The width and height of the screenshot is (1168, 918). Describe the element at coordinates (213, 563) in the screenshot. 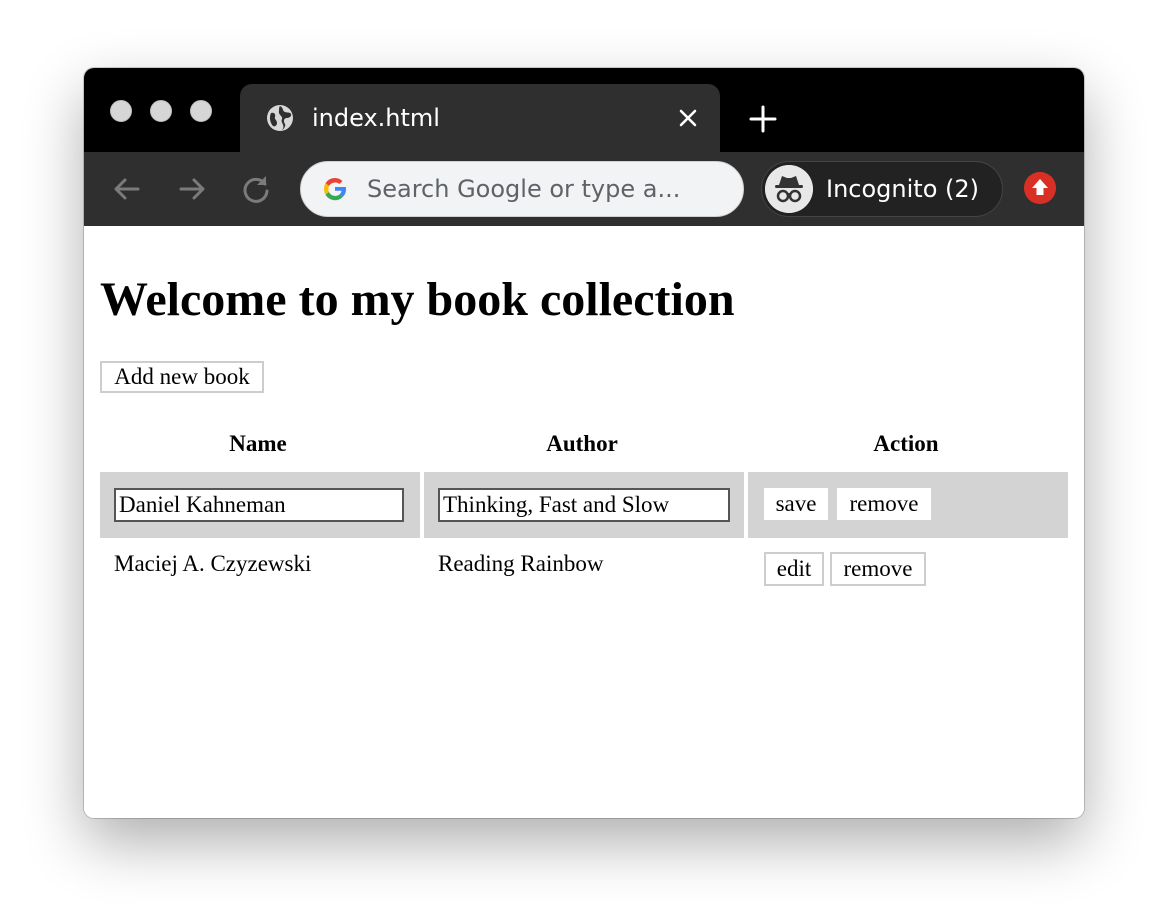

I see `row-name: Maciej A. Czyzewski` at that location.